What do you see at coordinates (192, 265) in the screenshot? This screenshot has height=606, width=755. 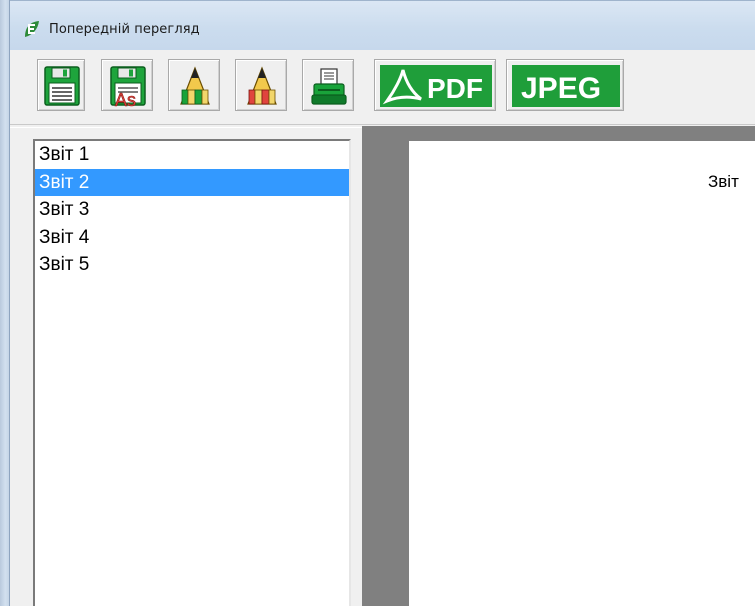 I see `list-item: Звіт 5` at bounding box center [192, 265].